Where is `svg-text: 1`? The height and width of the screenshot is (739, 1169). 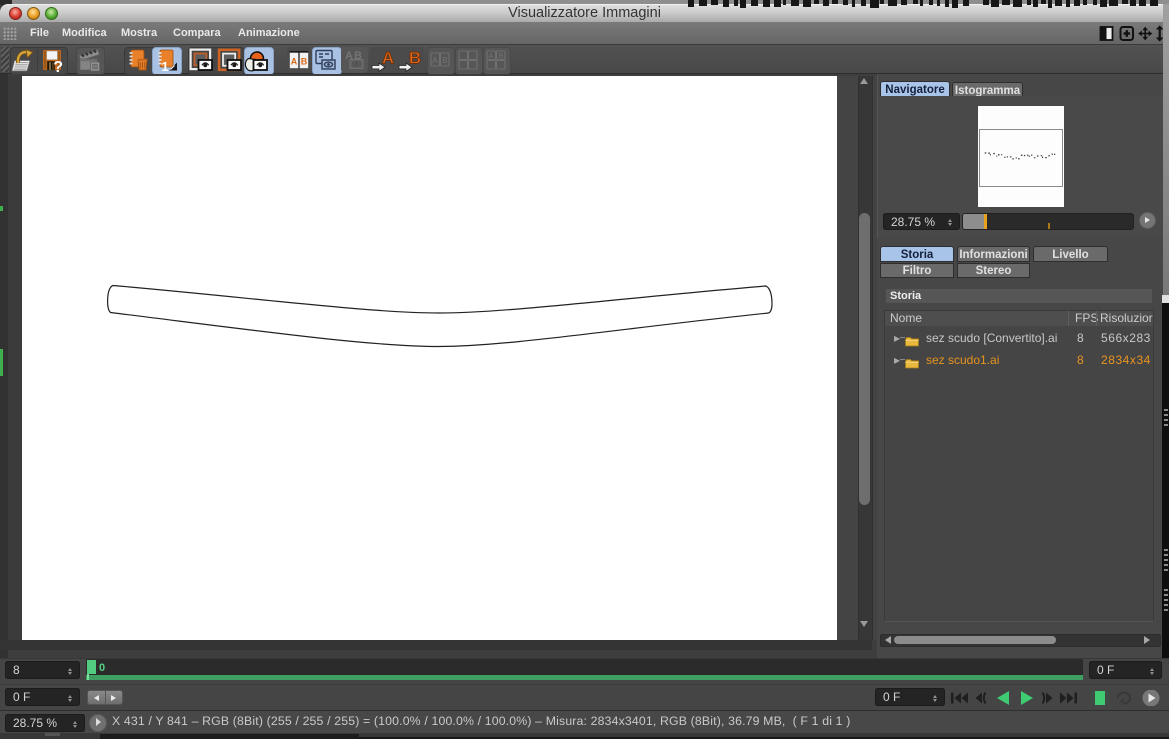 svg-text: 1 is located at coordinates (164, 66).